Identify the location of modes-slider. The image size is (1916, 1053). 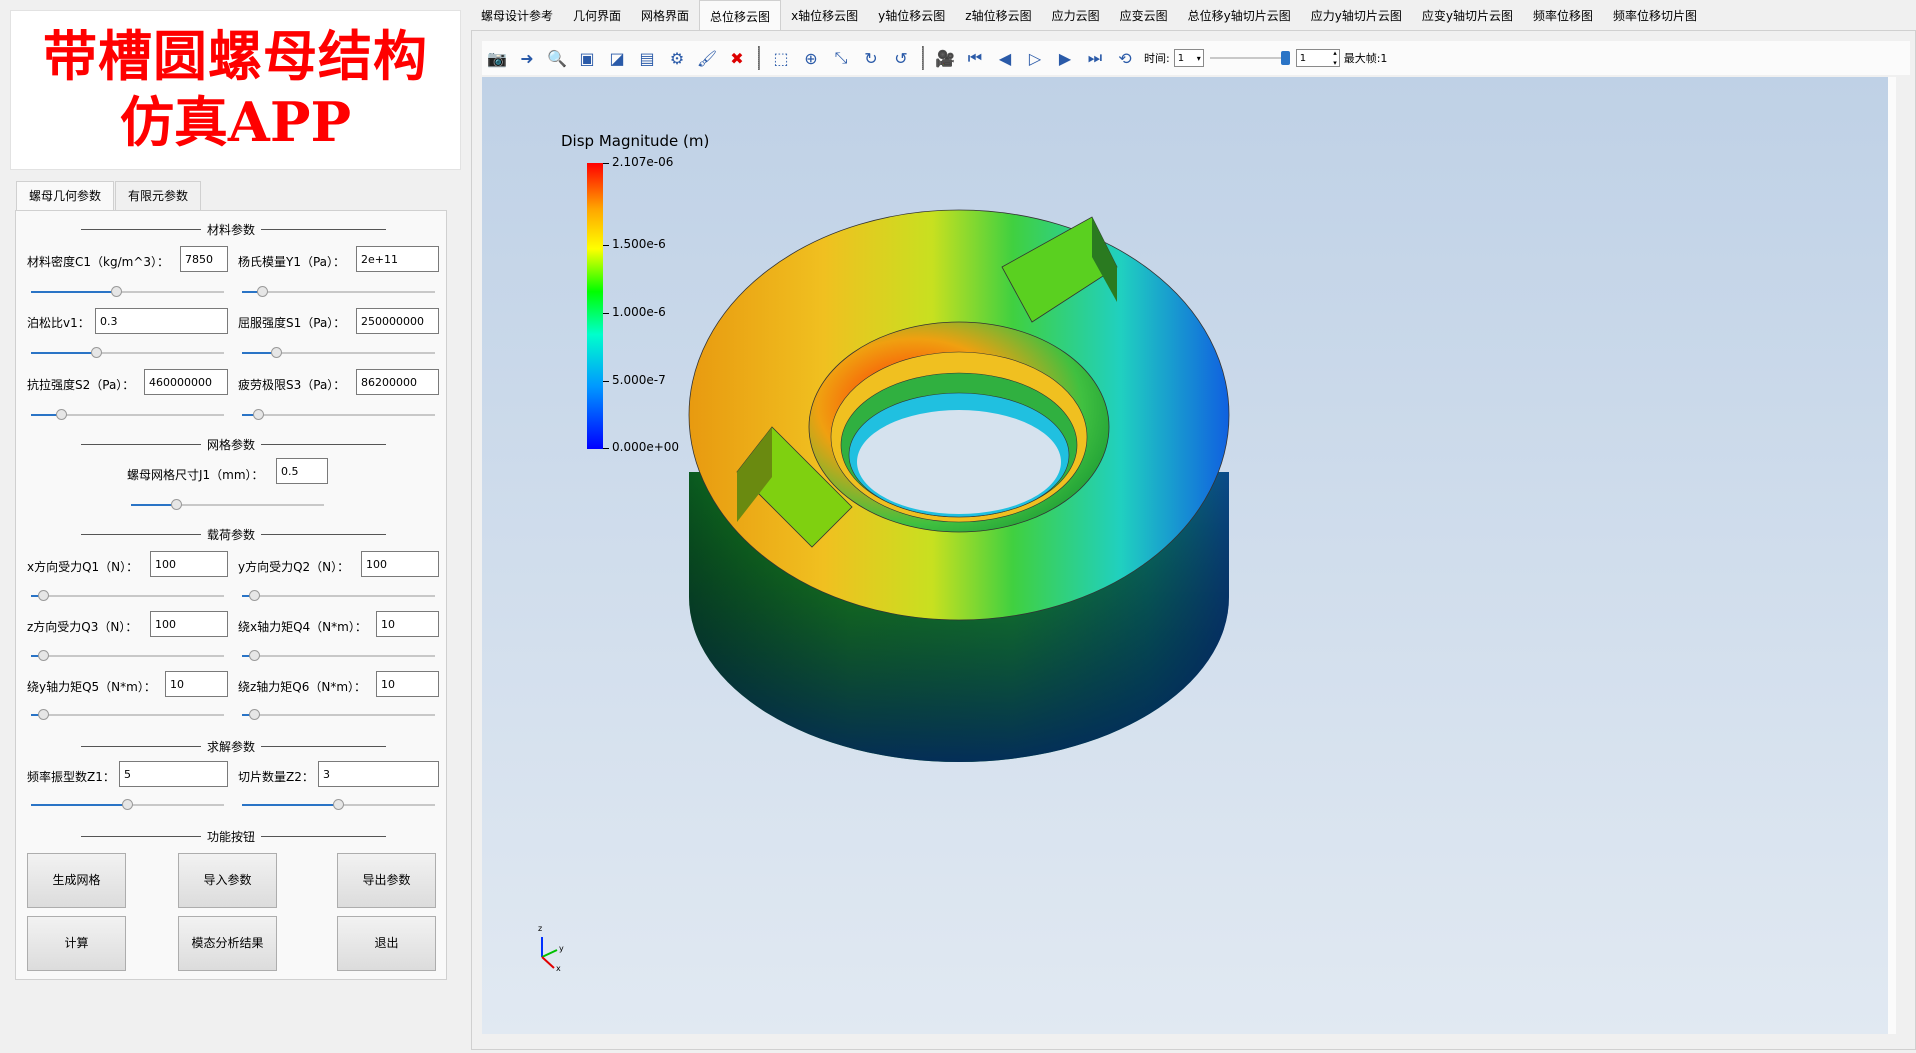
(127, 805).